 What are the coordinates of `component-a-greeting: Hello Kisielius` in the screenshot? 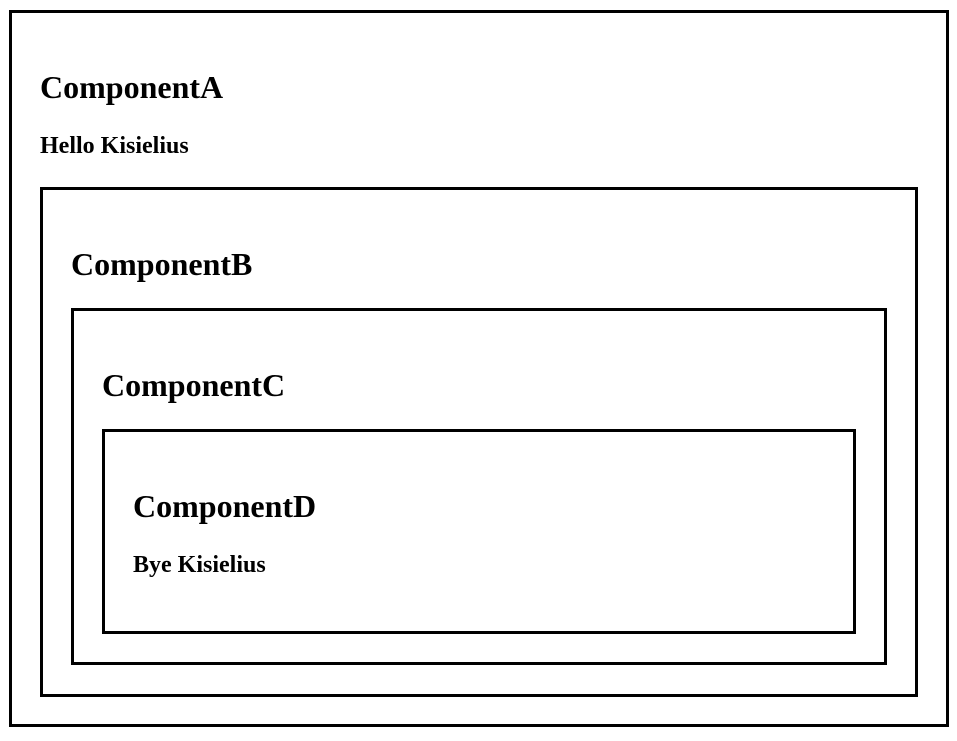 It's located at (114, 146).